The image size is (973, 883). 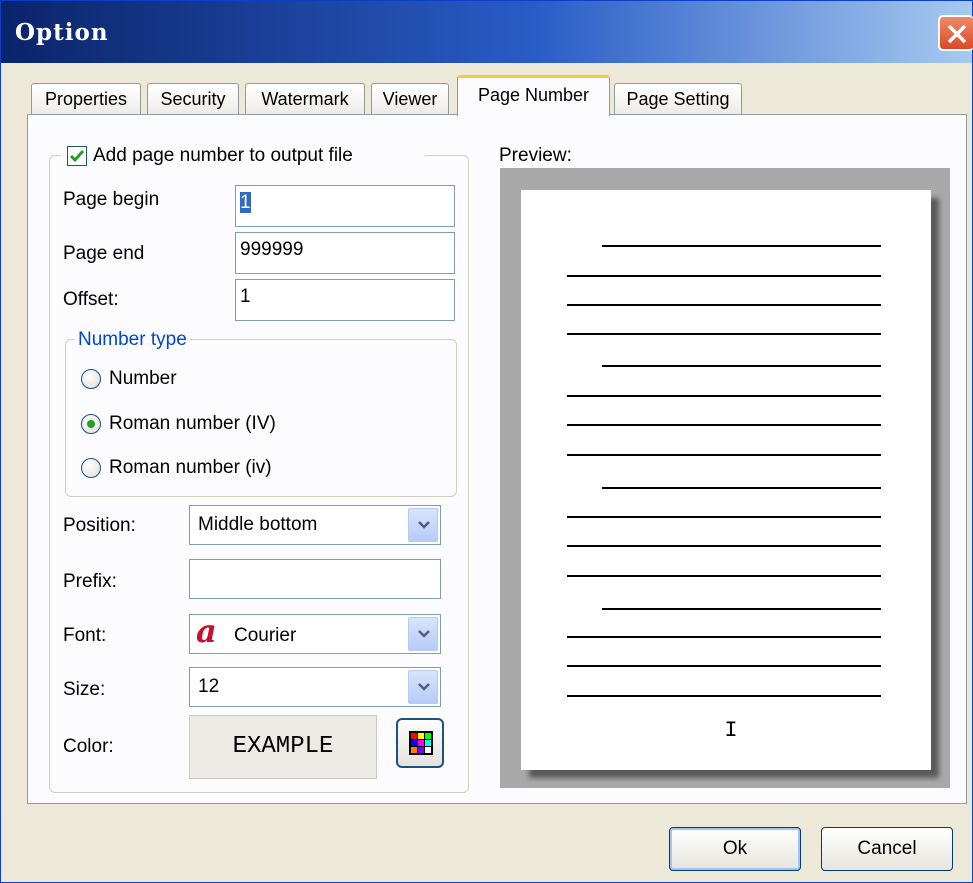 What do you see at coordinates (345, 206) in the screenshot?
I see `page-begin-input: 1` at bounding box center [345, 206].